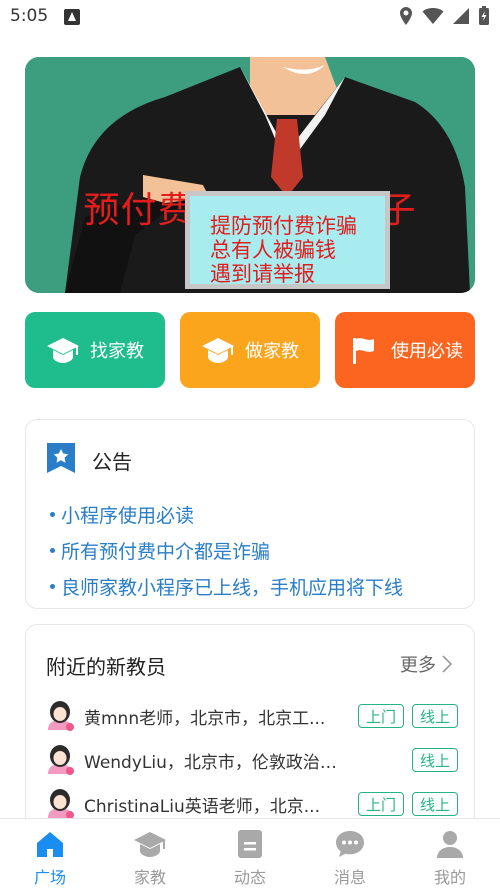 This screenshot has height=888, width=500. I want to click on home-icon, so click(50, 843).